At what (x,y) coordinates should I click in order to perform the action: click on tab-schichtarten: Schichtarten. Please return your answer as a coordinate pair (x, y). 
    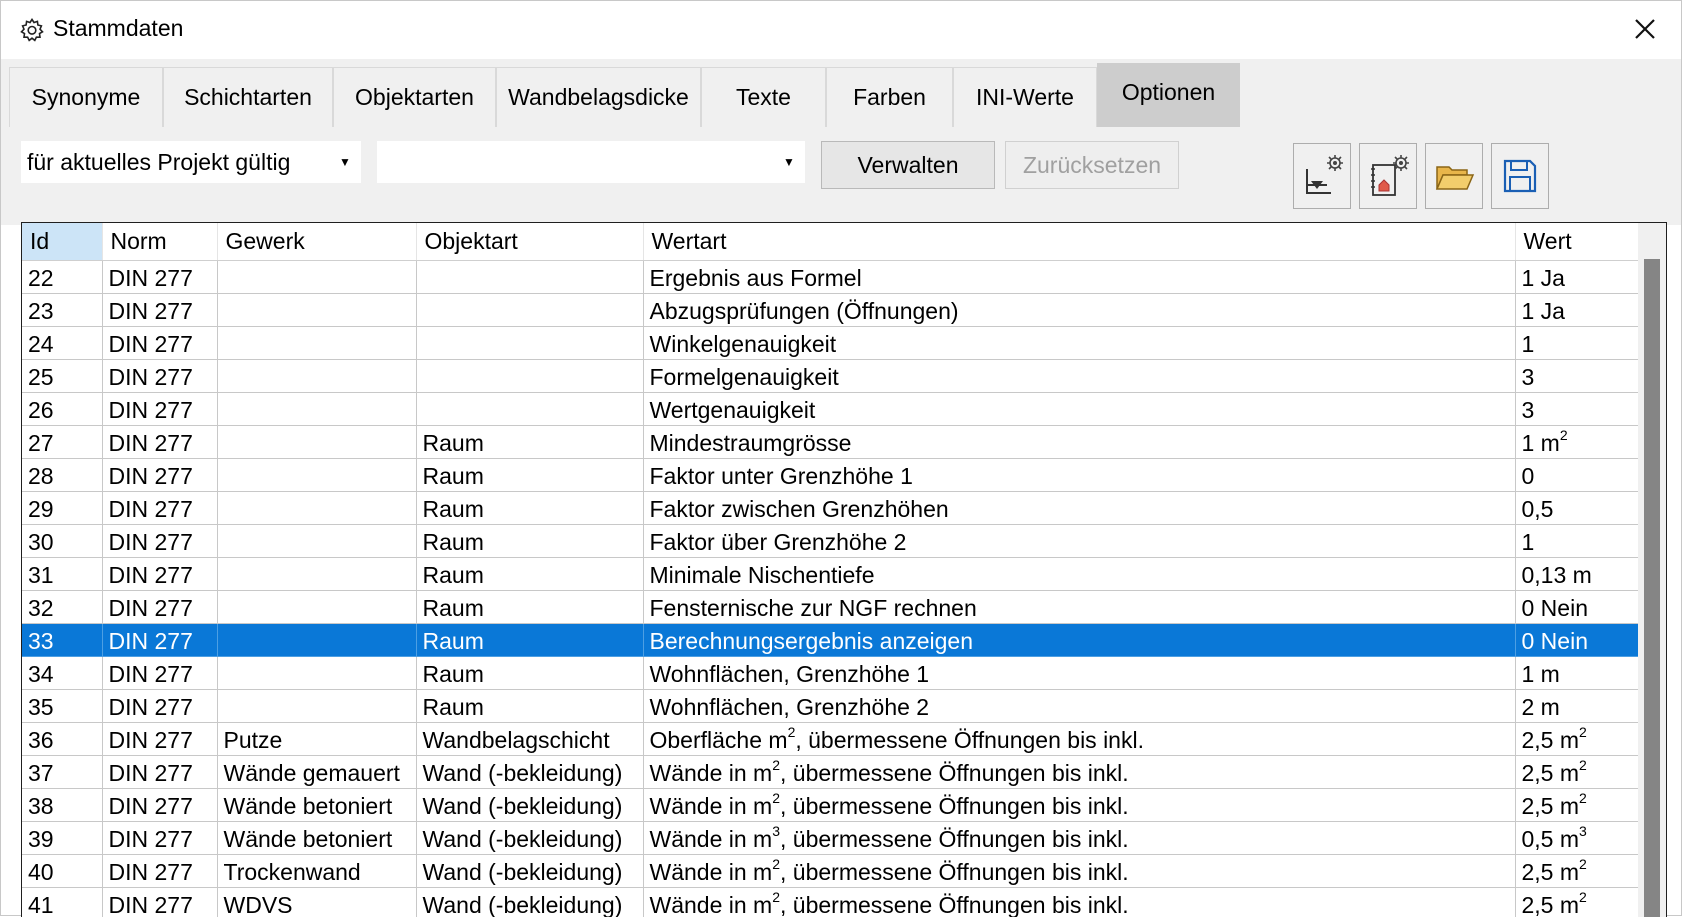
    Looking at the image, I should click on (248, 97).